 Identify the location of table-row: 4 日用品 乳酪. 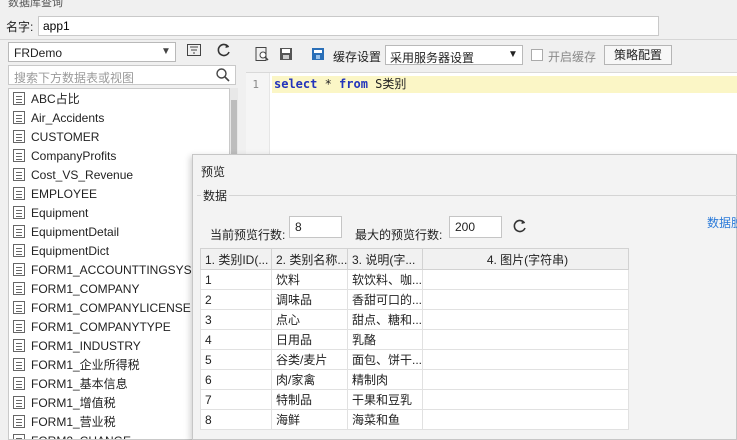
(414, 339).